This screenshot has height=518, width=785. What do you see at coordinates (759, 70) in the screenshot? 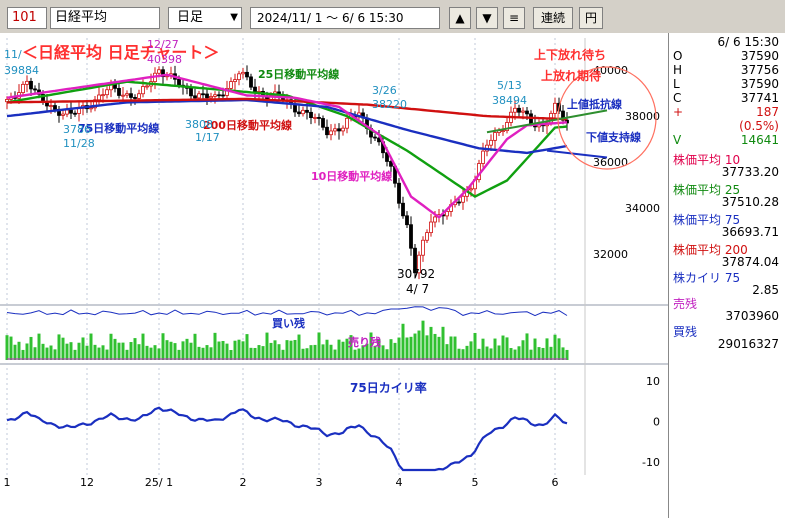
I see `ohlc-value: 37756` at bounding box center [759, 70].